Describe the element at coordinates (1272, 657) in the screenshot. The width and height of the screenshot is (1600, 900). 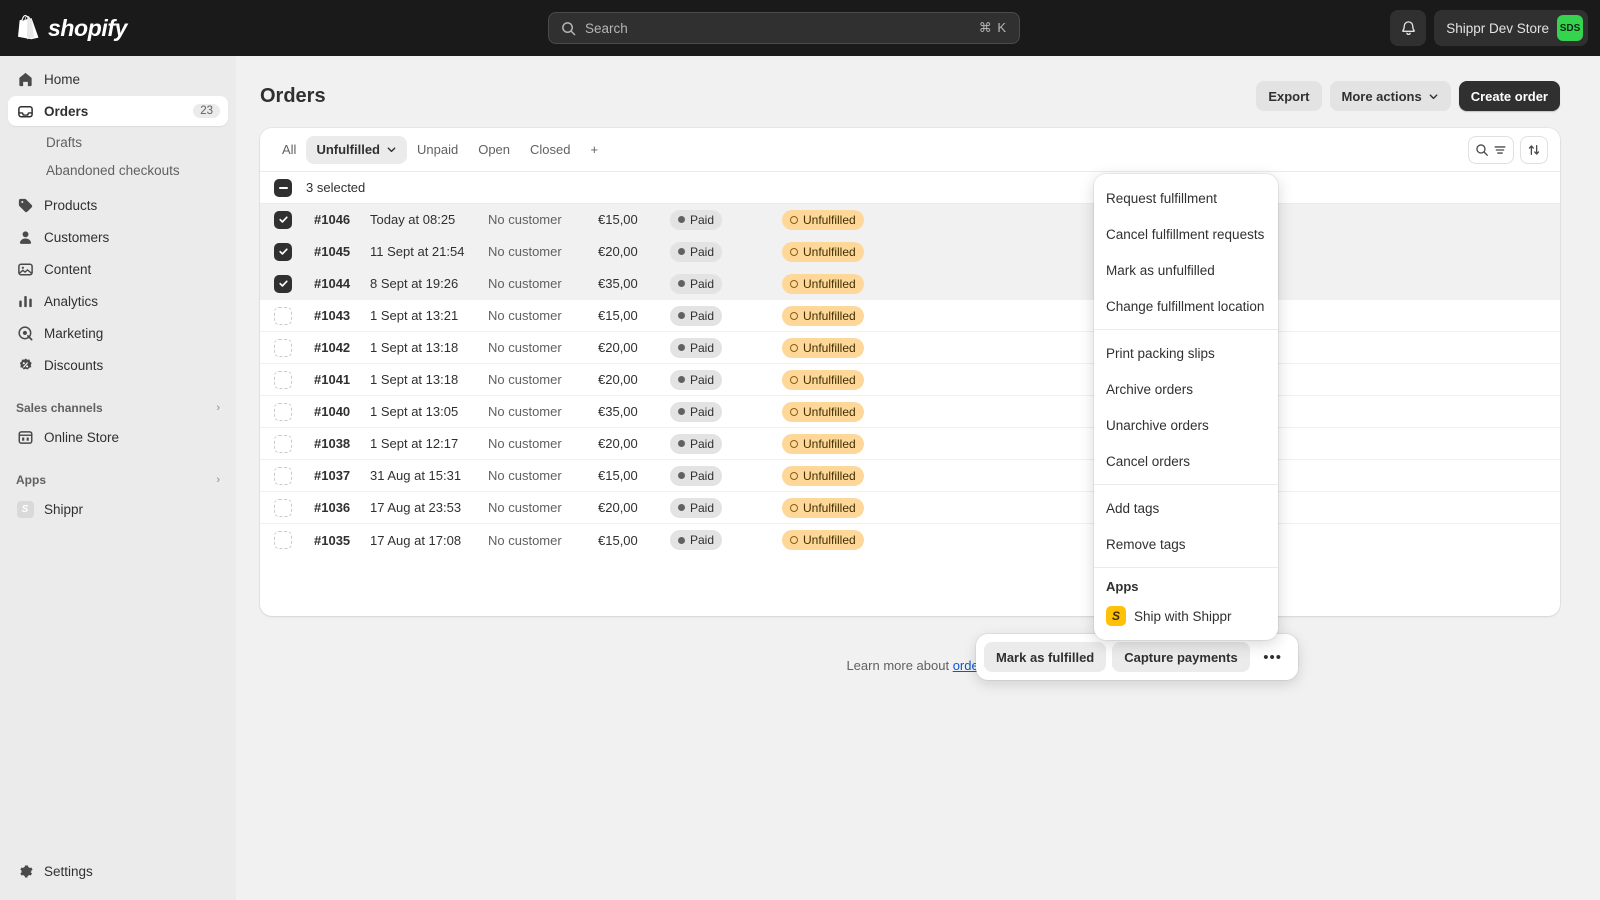
I see `bulk-more-actions-button: •••` at that location.